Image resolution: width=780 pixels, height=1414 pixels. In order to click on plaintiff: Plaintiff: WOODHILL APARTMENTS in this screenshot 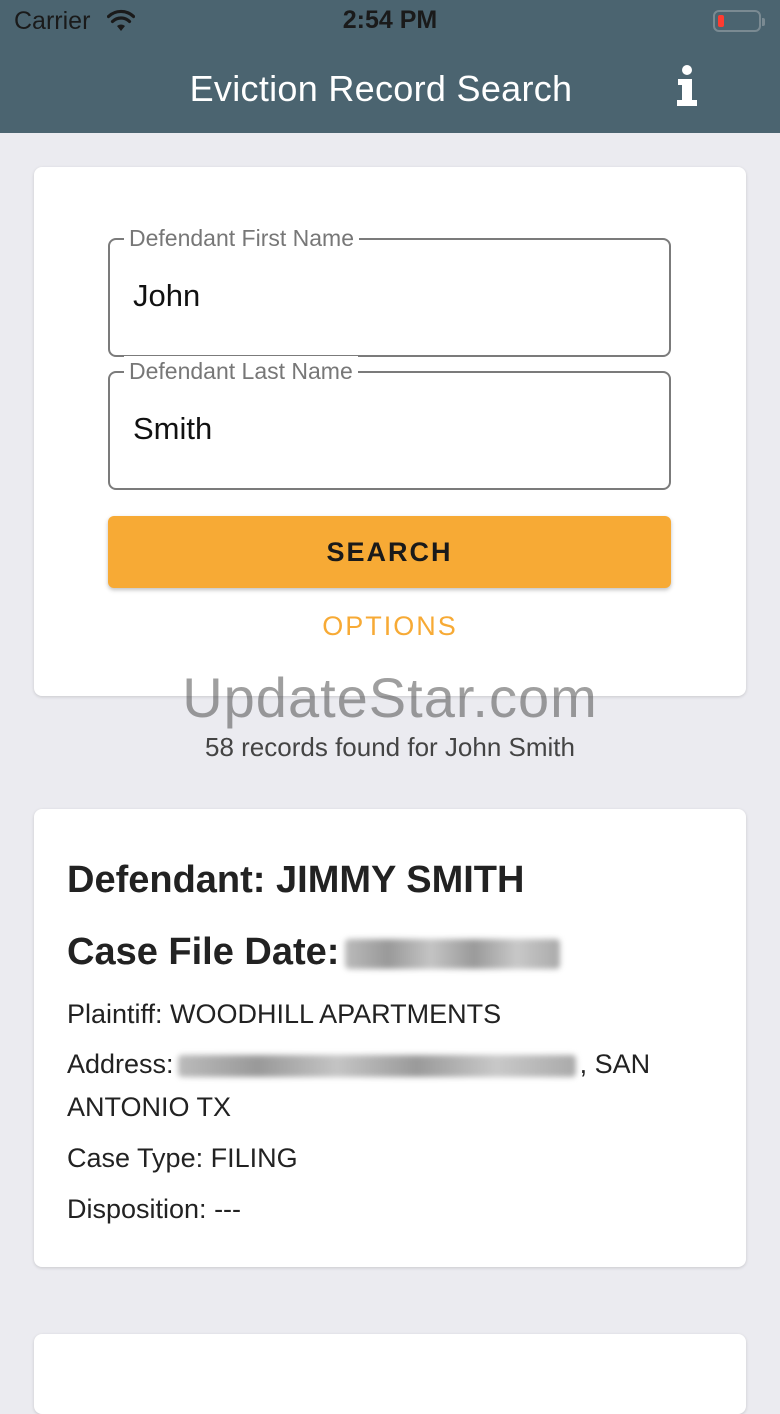, I will do `click(284, 1014)`.